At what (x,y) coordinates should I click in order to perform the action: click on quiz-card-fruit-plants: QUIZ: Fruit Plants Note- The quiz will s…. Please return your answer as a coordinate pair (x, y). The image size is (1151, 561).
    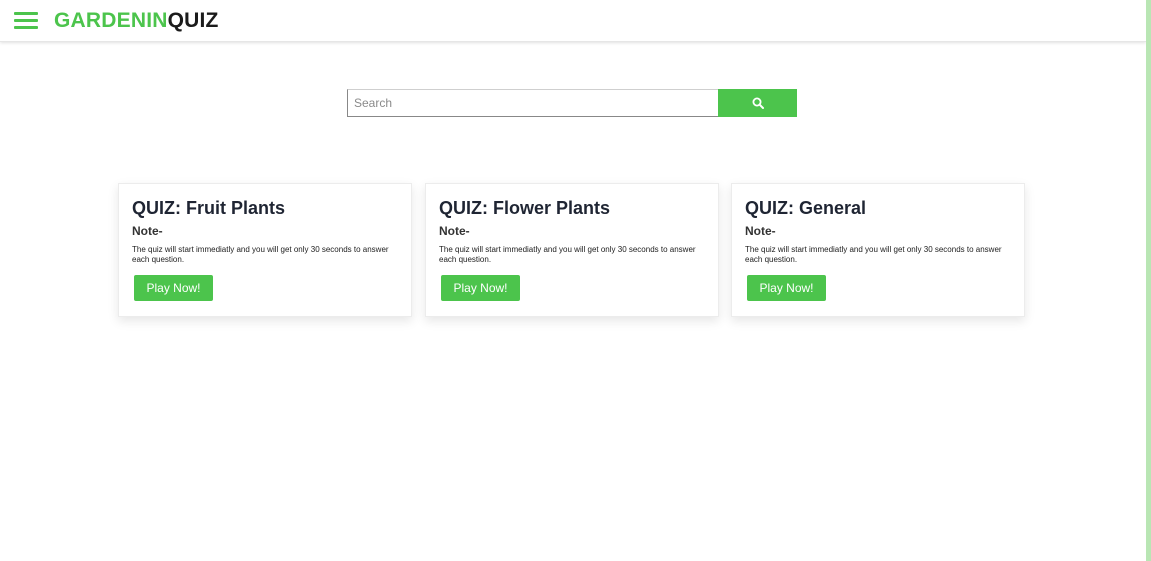
    Looking at the image, I should click on (265, 250).